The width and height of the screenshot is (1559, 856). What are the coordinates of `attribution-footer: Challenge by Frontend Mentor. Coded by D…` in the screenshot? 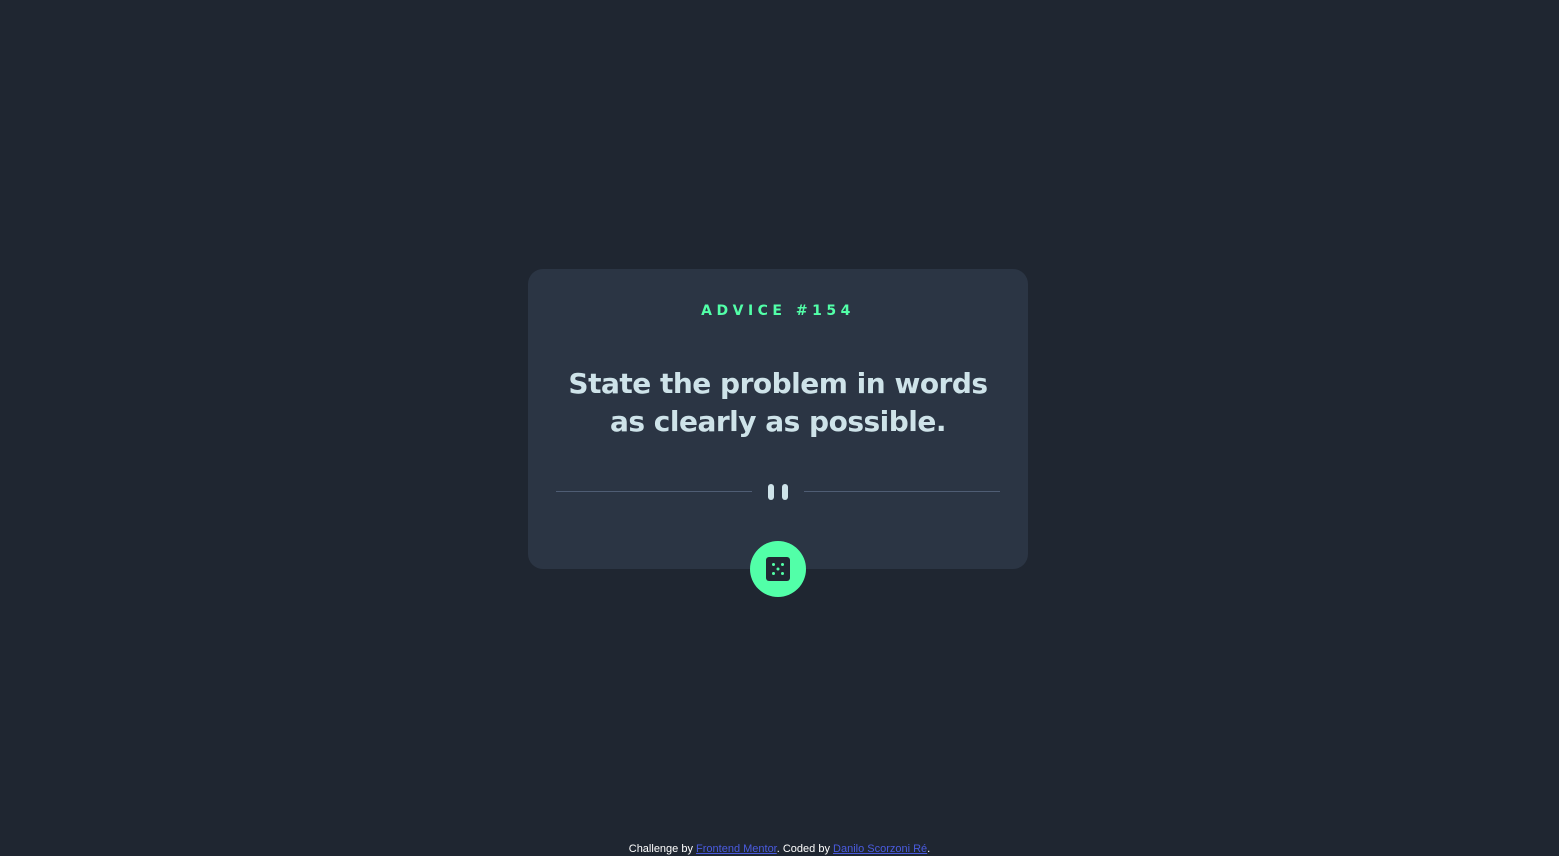 It's located at (779, 849).